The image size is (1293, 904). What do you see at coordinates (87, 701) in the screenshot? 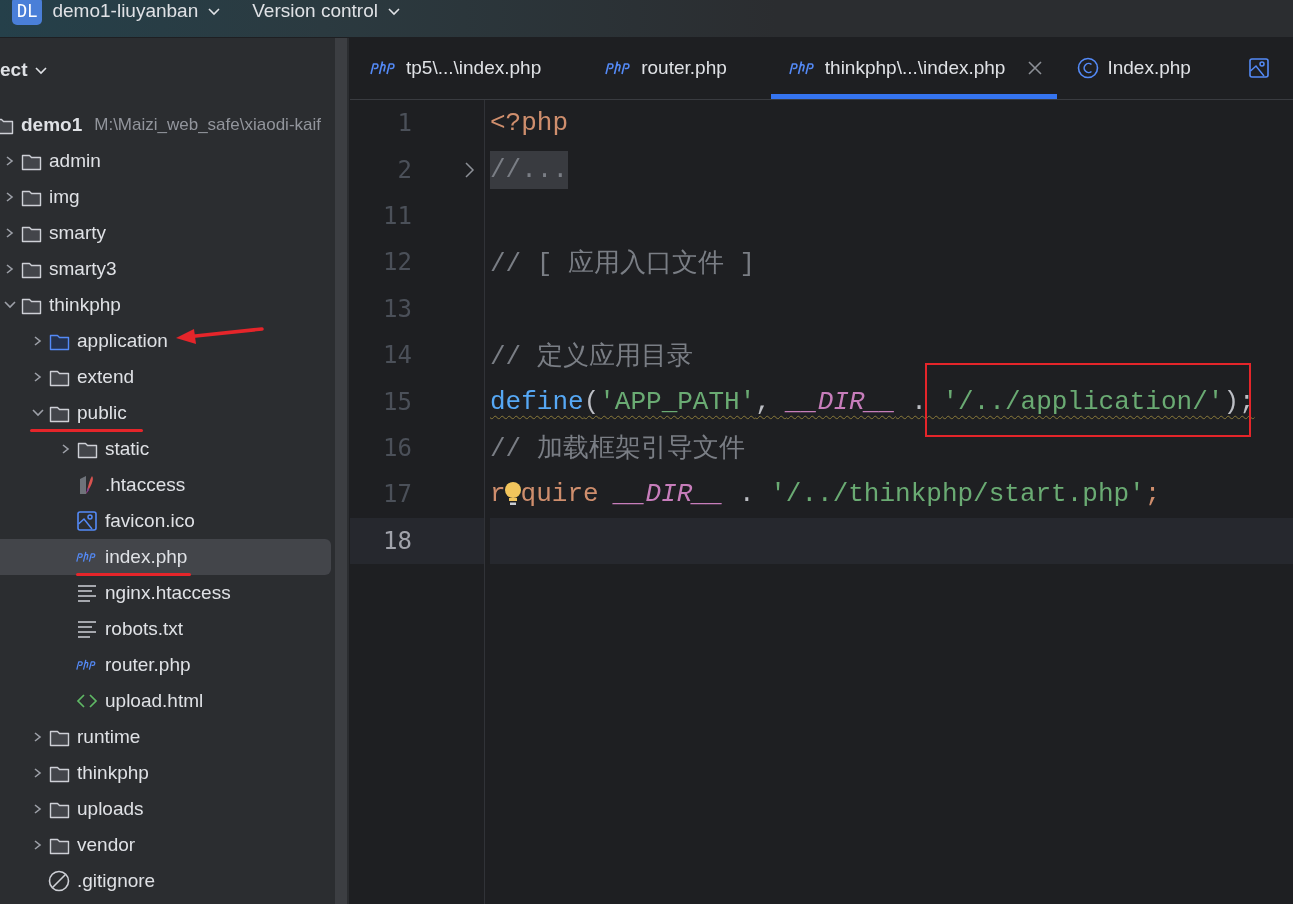
I see `code-brackets-icon` at bounding box center [87, 701].